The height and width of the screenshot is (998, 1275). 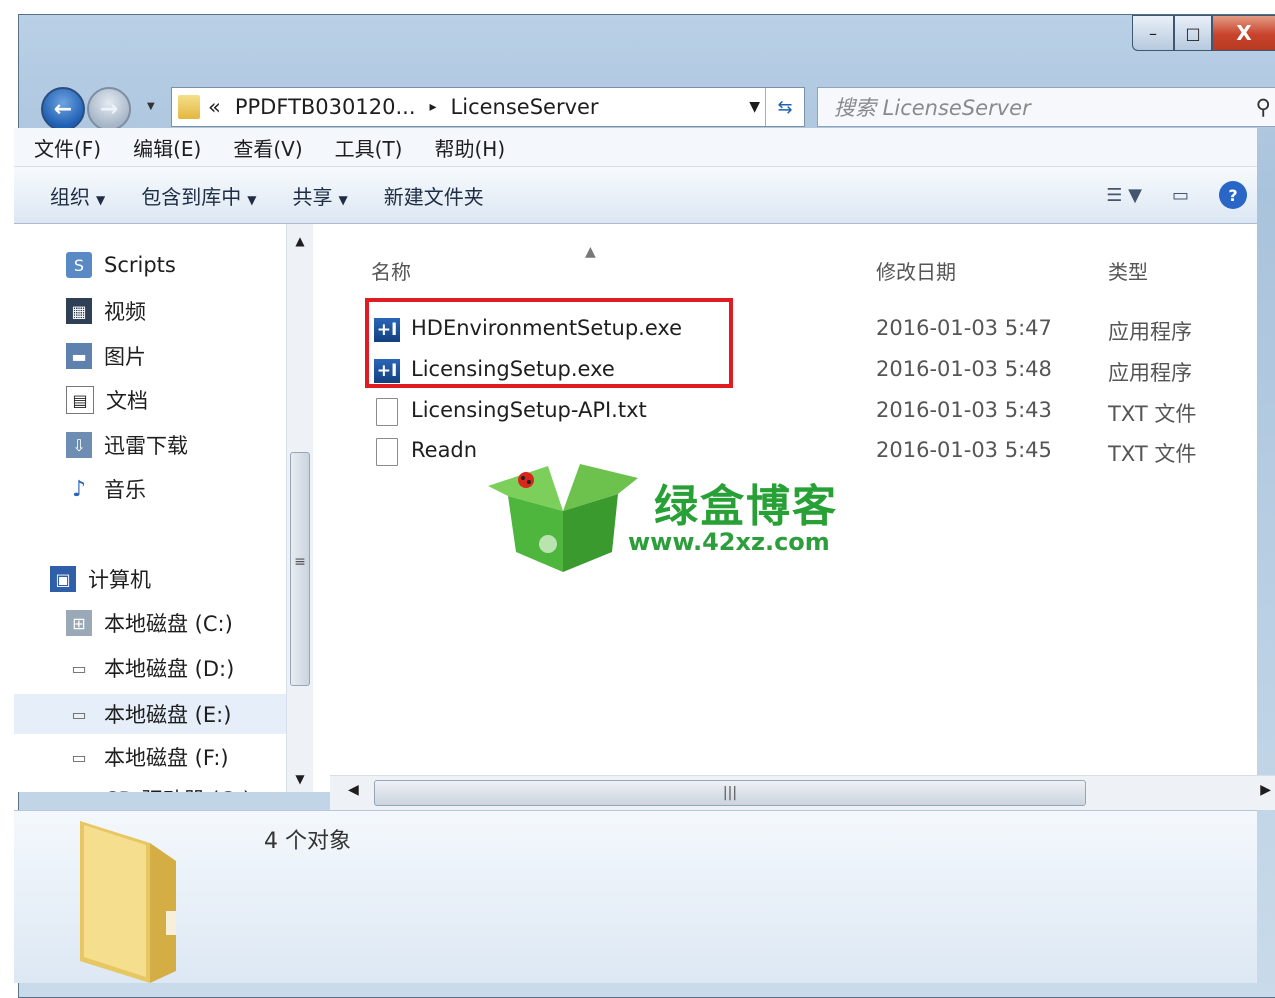 What do you see at coordinates (267, 147) in the screenshot?
I see `menu-view: 查看(V)` at bounding box center [267, 147].